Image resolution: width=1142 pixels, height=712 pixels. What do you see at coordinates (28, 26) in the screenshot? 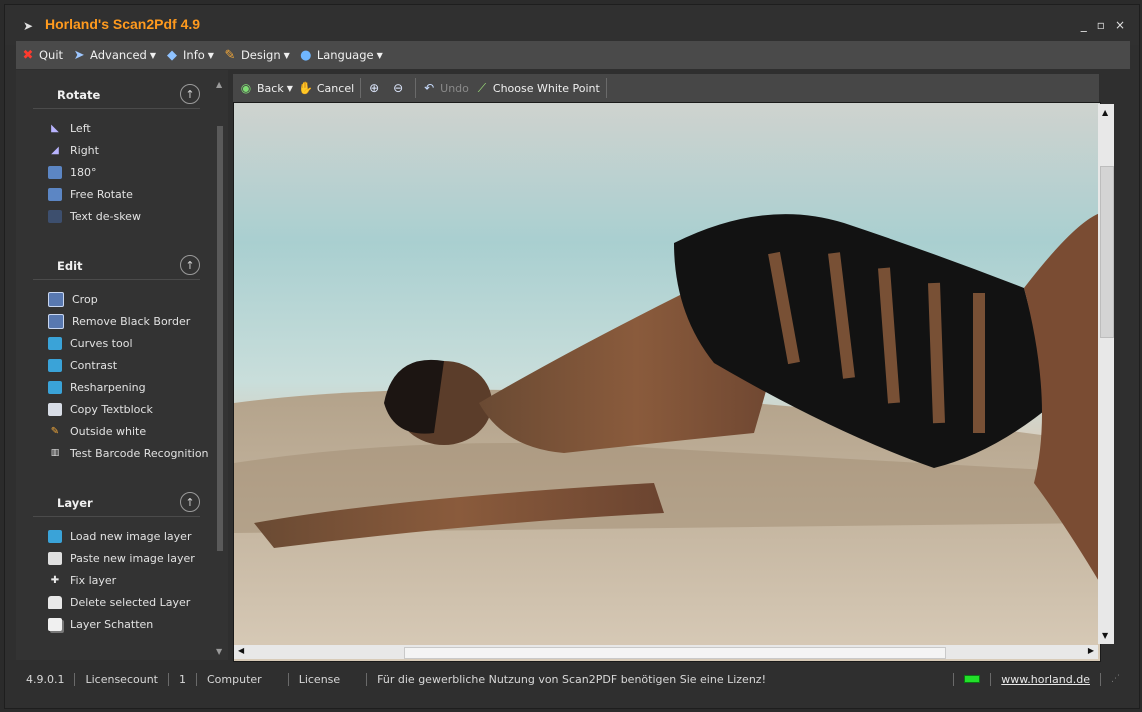
I see `app-logo-icon: ➤` at bounding box center [28, 26].